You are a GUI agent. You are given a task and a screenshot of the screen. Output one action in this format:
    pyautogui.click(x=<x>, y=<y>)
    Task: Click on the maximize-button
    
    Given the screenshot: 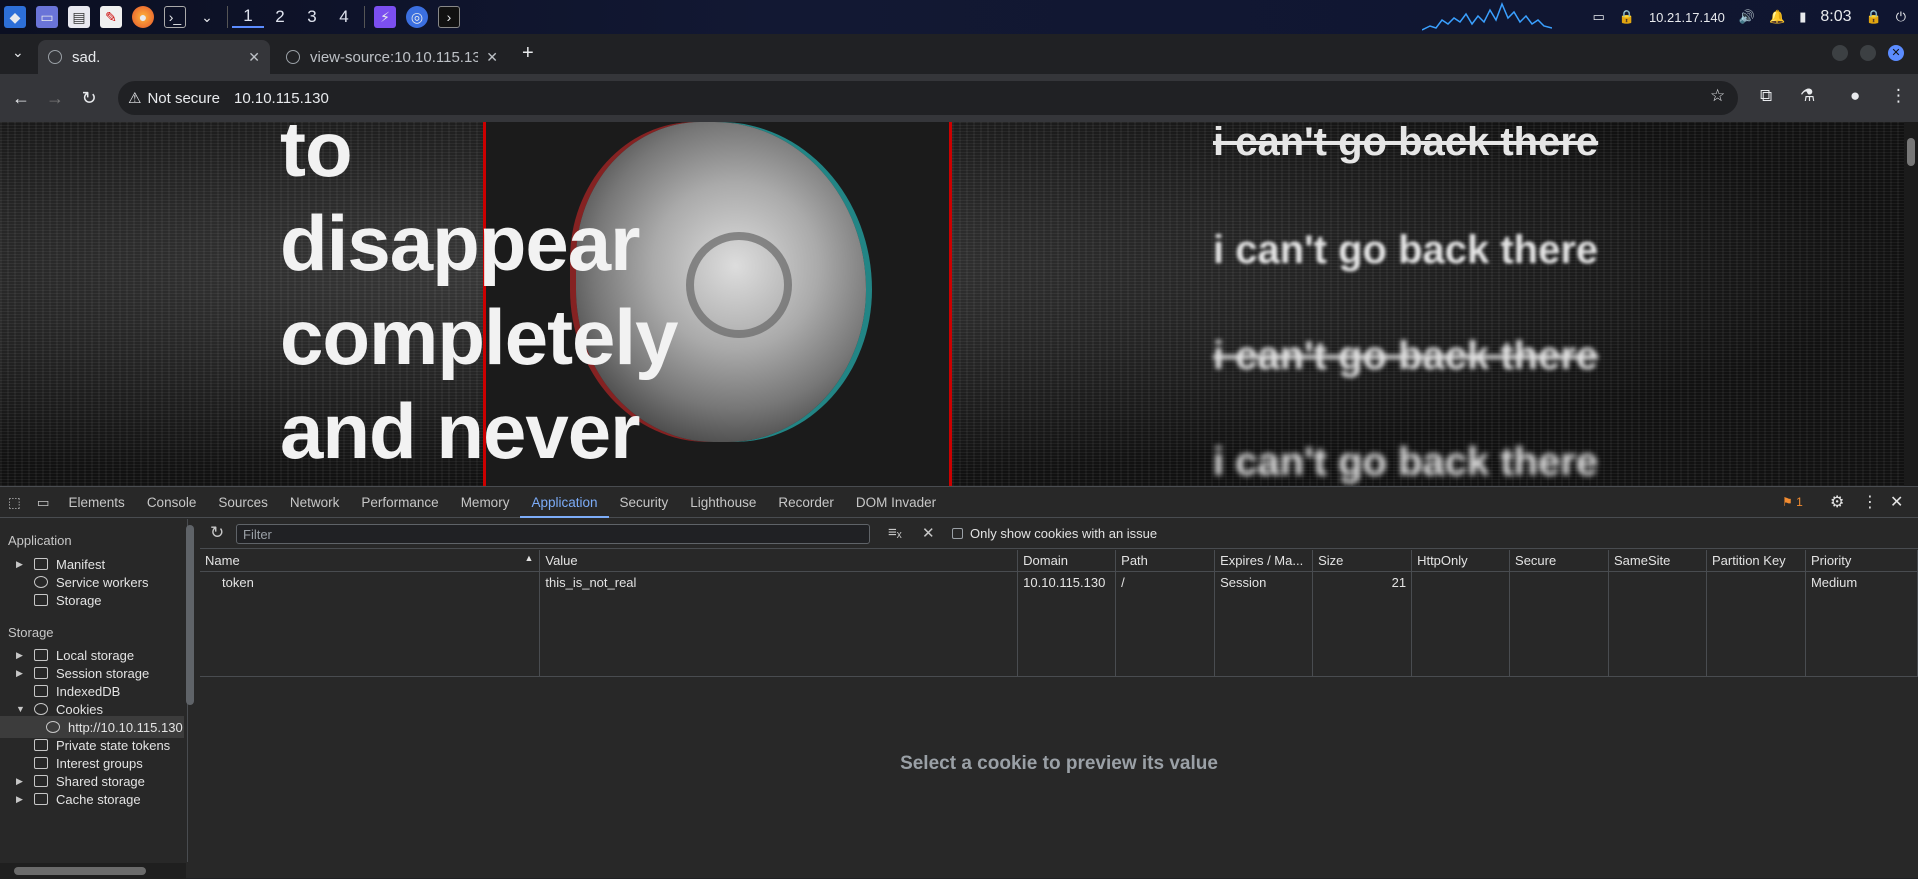 What is the action you would take?
    pyautogui.click(x=1868, y=53)
    